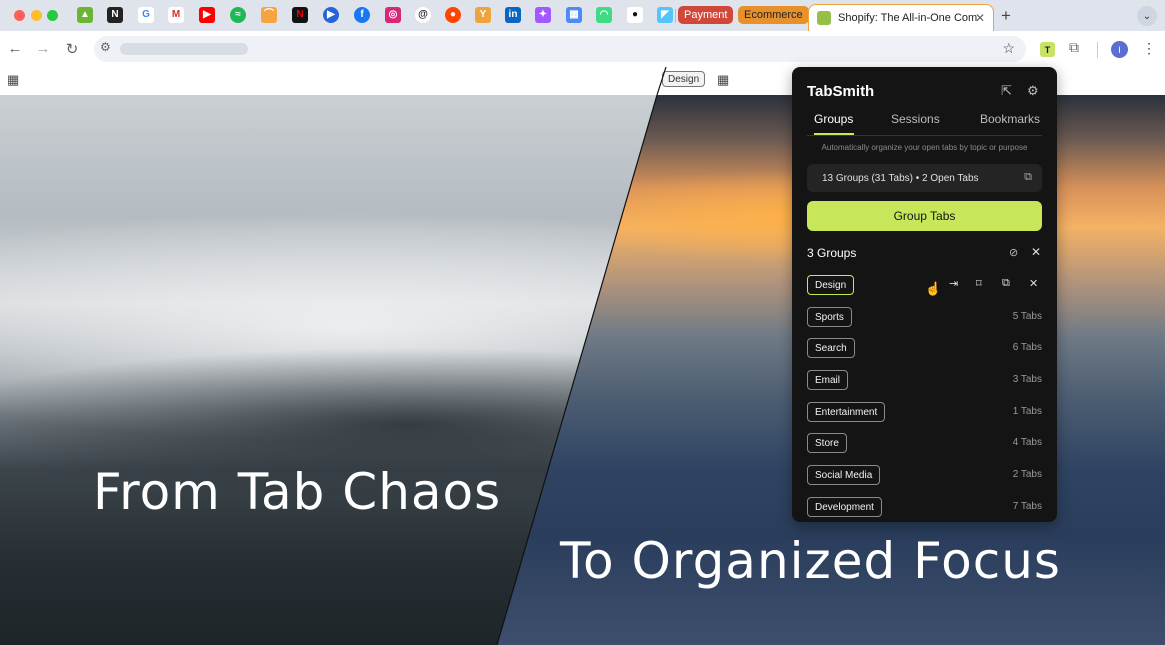 This screenshot has width=1165, height=645. Describe the element at coordinates (331, 15) in the screenshot. I see `pinned-tab-play-icon: ▶` at that location.